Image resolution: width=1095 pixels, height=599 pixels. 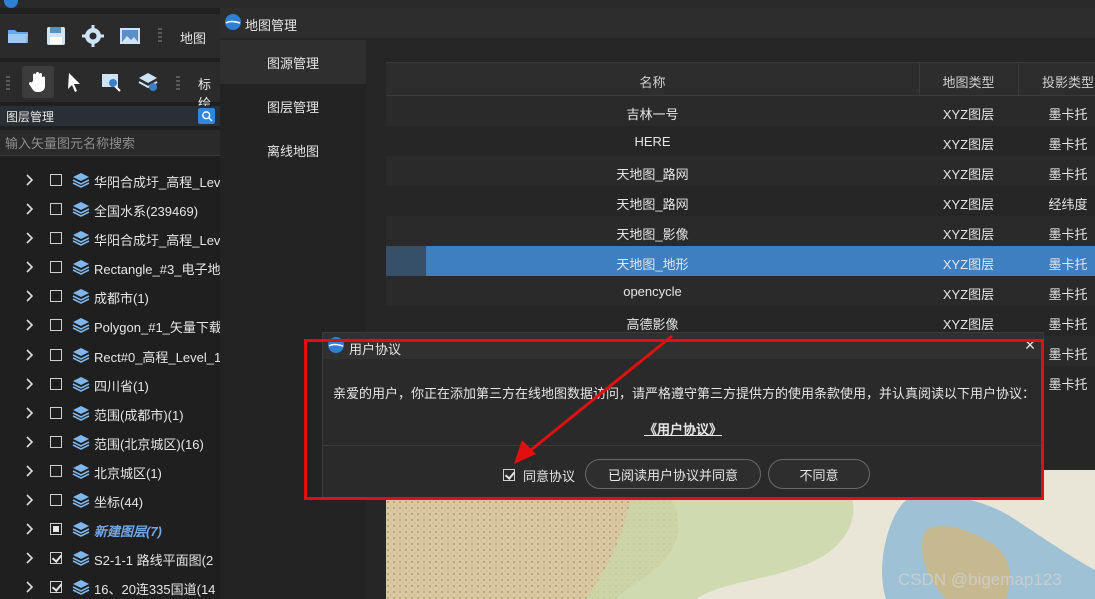 I want to click on zoom-rect-icon, so click(x=111, y=82).